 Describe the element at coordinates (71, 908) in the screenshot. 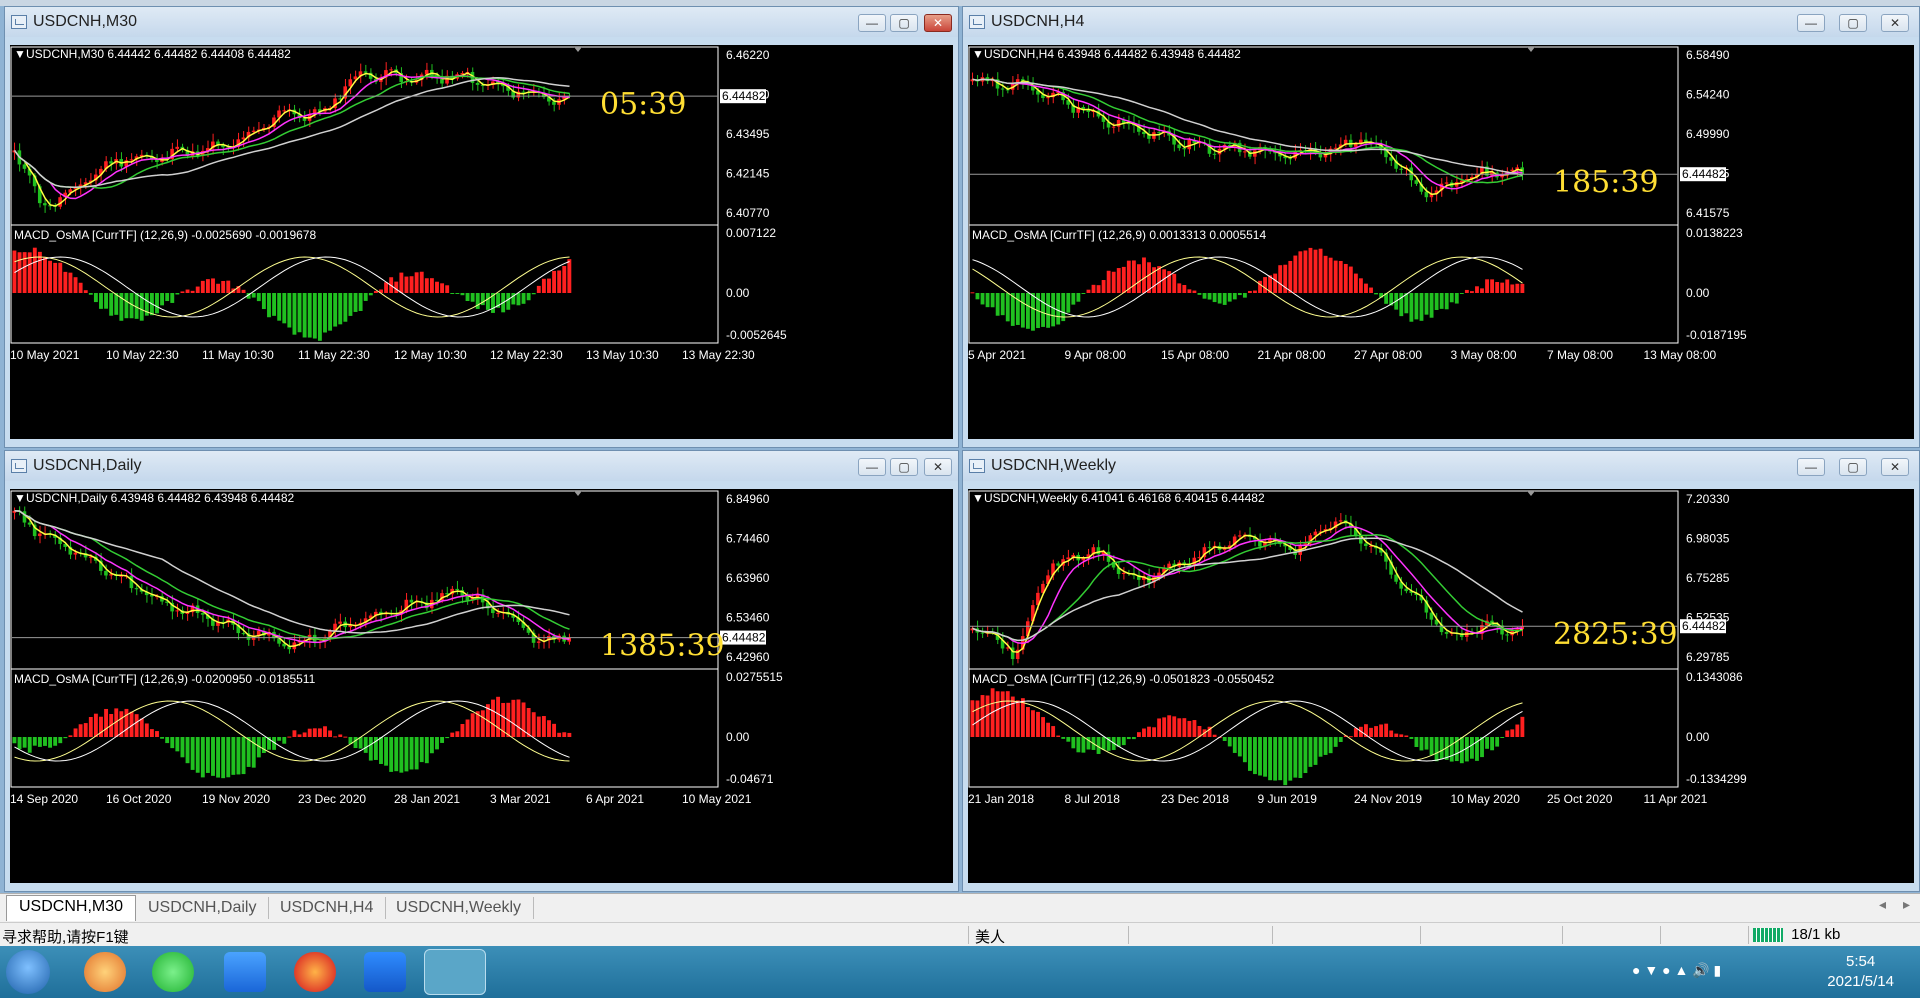

I see `tab-usdcnh-m30: USDCNH,M30` at that location.